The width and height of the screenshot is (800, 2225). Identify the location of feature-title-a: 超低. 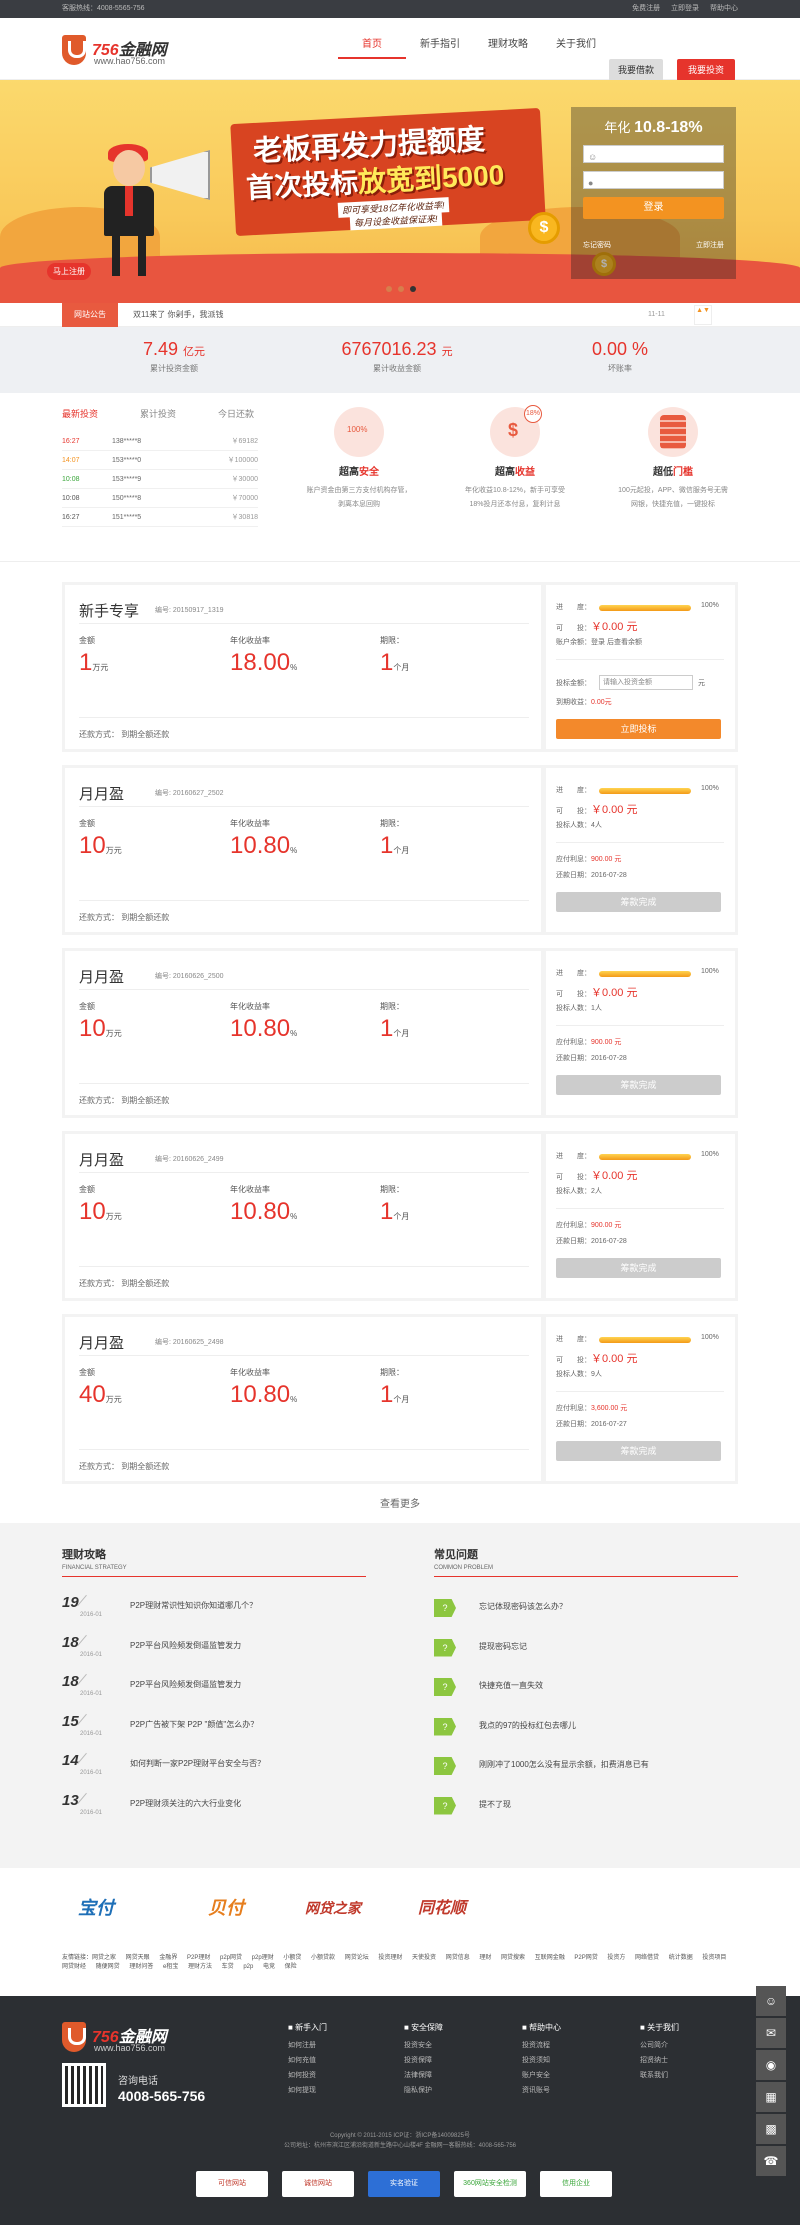
(663, 472).